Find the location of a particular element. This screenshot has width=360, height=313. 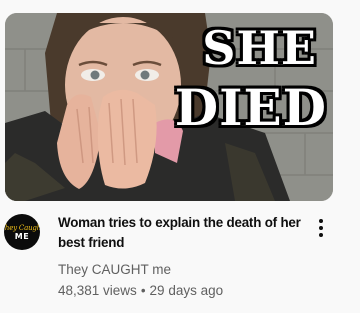

upload-age: 29 days ago is located at coordinates (186, 290).